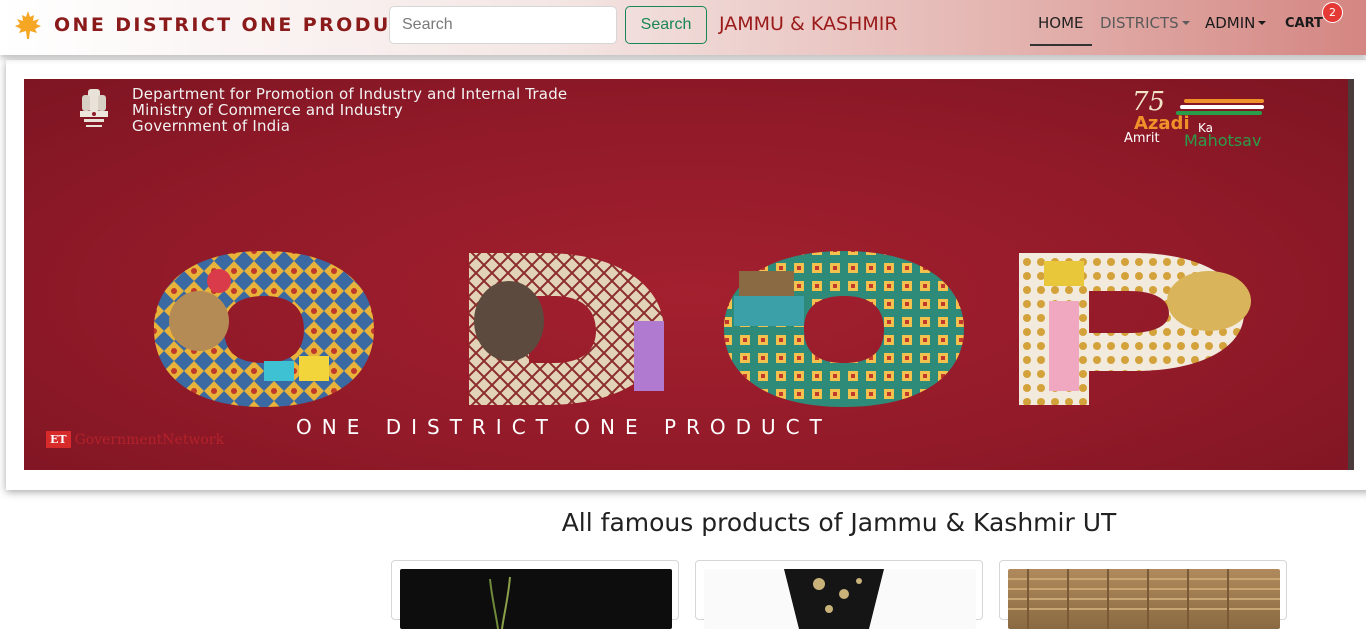 This screenshot has height=629, width=1366. I want to click on nav-cart: CART, so click(1304, 23).